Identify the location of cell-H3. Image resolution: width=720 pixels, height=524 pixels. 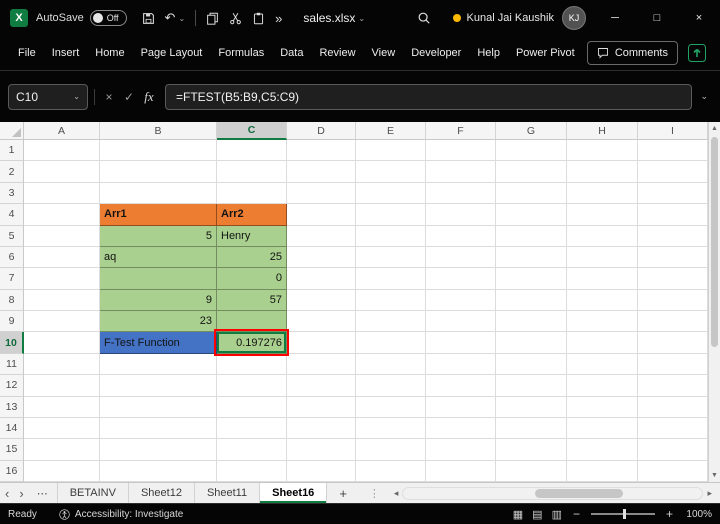
(602, 193).